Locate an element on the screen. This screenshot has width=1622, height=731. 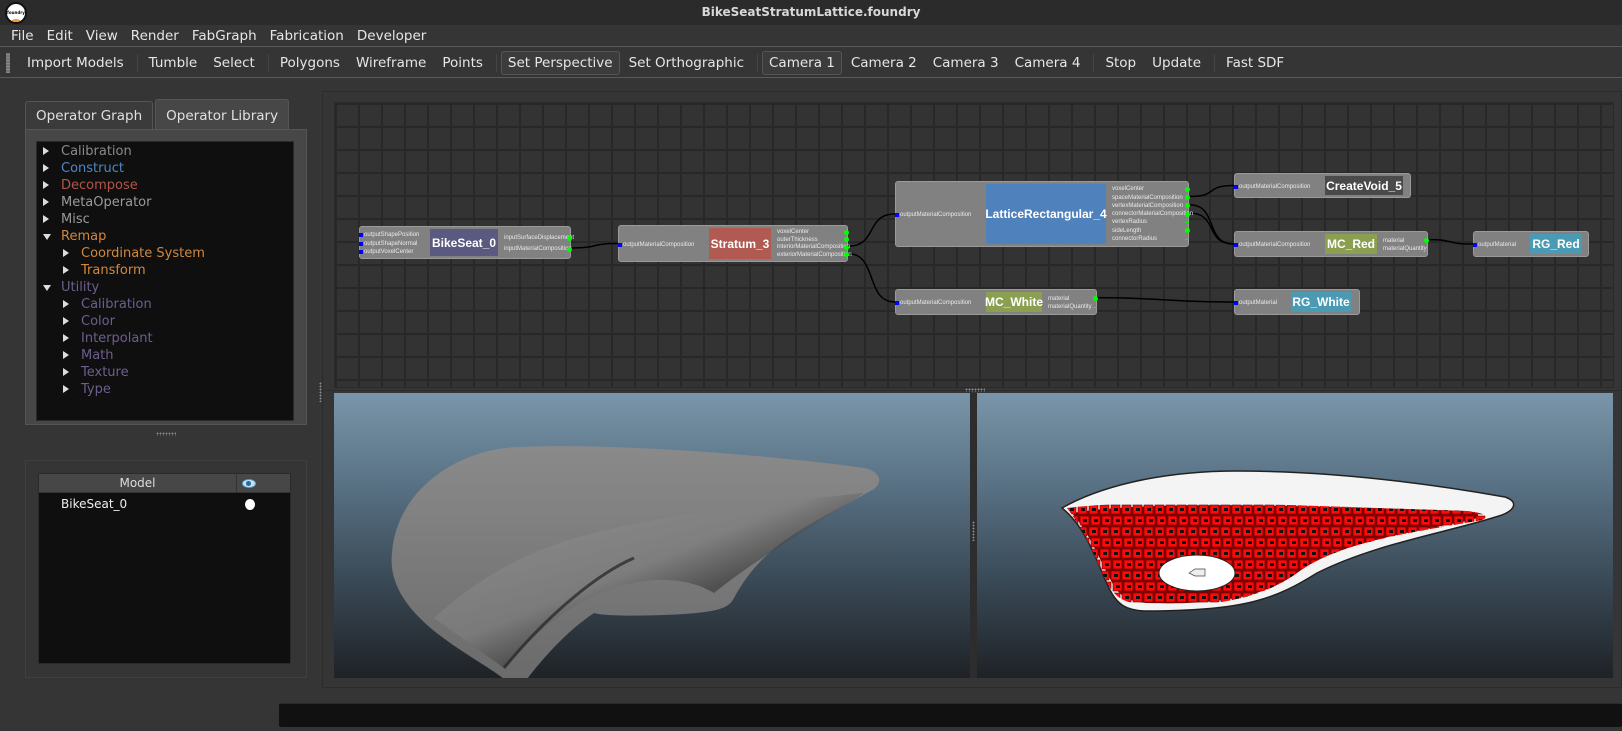
model-row: BikeSeat_0 is located at coordinates (164, 504).